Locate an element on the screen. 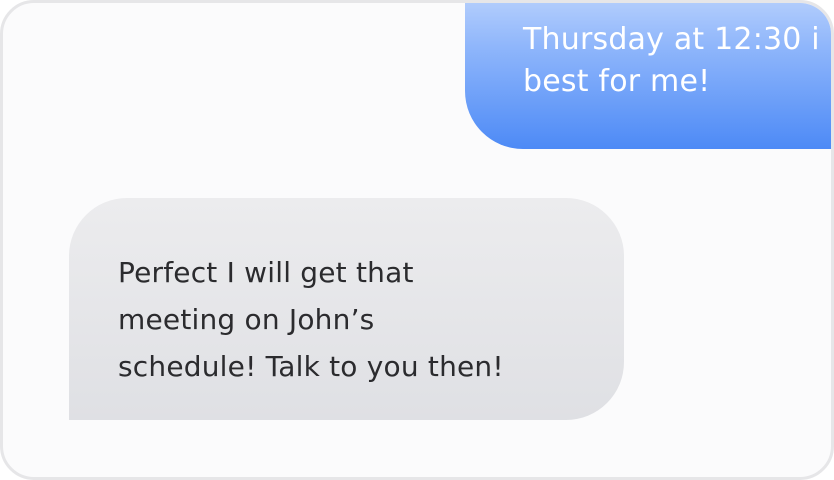 The height and width of the screenshot is (480, 834). sent-message-bubble: Thursday at 12:30 i best for me! is located at coordinates (648, 76).